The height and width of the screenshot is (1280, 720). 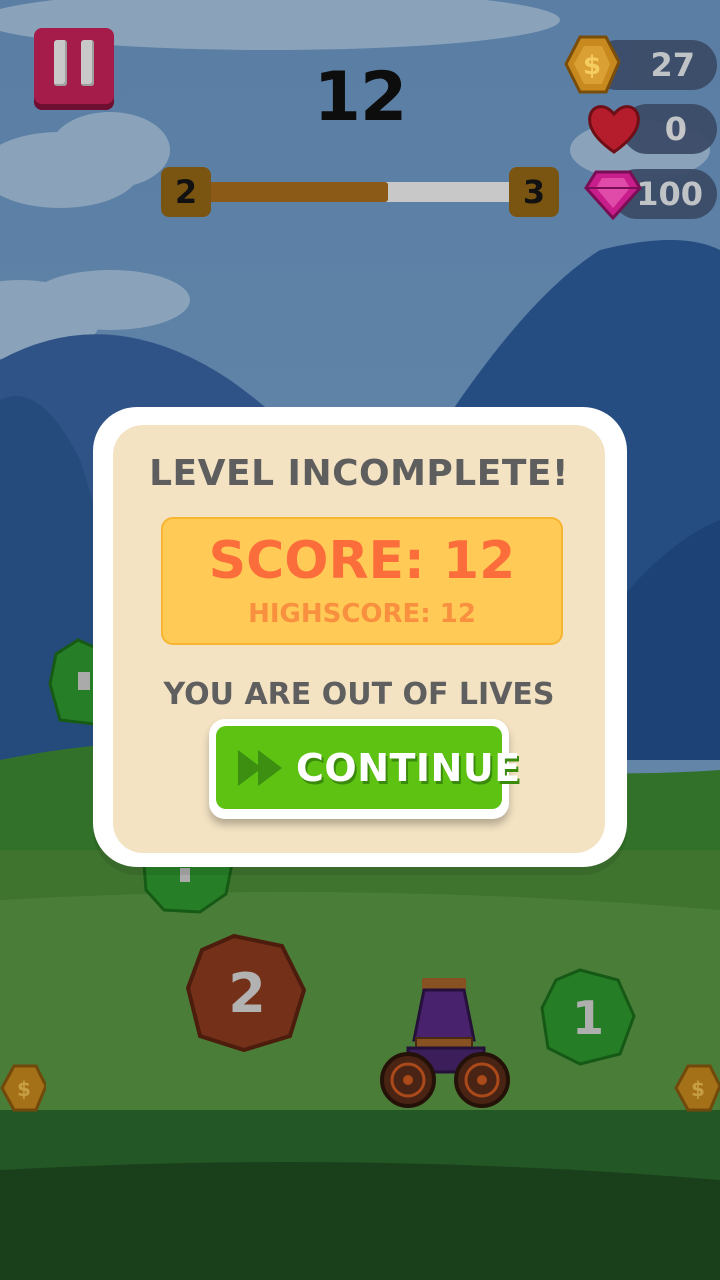 What do you see at coordinates (359, 473) in the screenshot?
I see `dialog-title: LEVEL INCOMPLETE!` at bounding box center [359, 473].